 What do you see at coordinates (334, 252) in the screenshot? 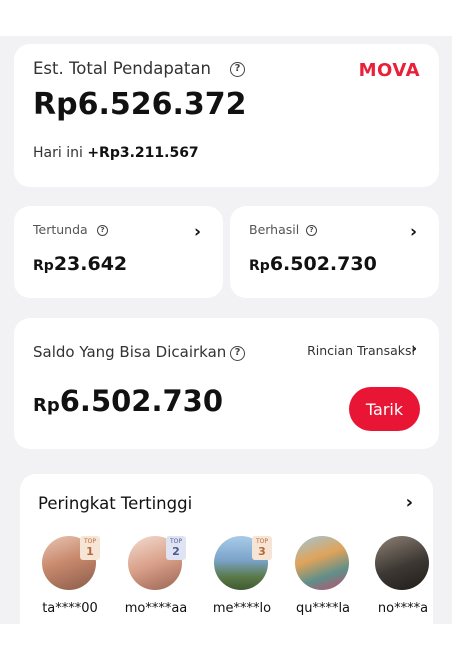
I see `success-card: Berhasil ? › Rp6.502.730` at bounding box center [334, 252].